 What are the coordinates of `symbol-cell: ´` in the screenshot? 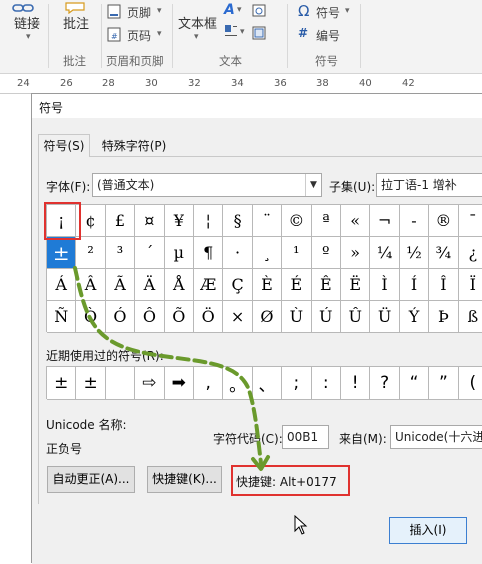 It's located at (150, 253).